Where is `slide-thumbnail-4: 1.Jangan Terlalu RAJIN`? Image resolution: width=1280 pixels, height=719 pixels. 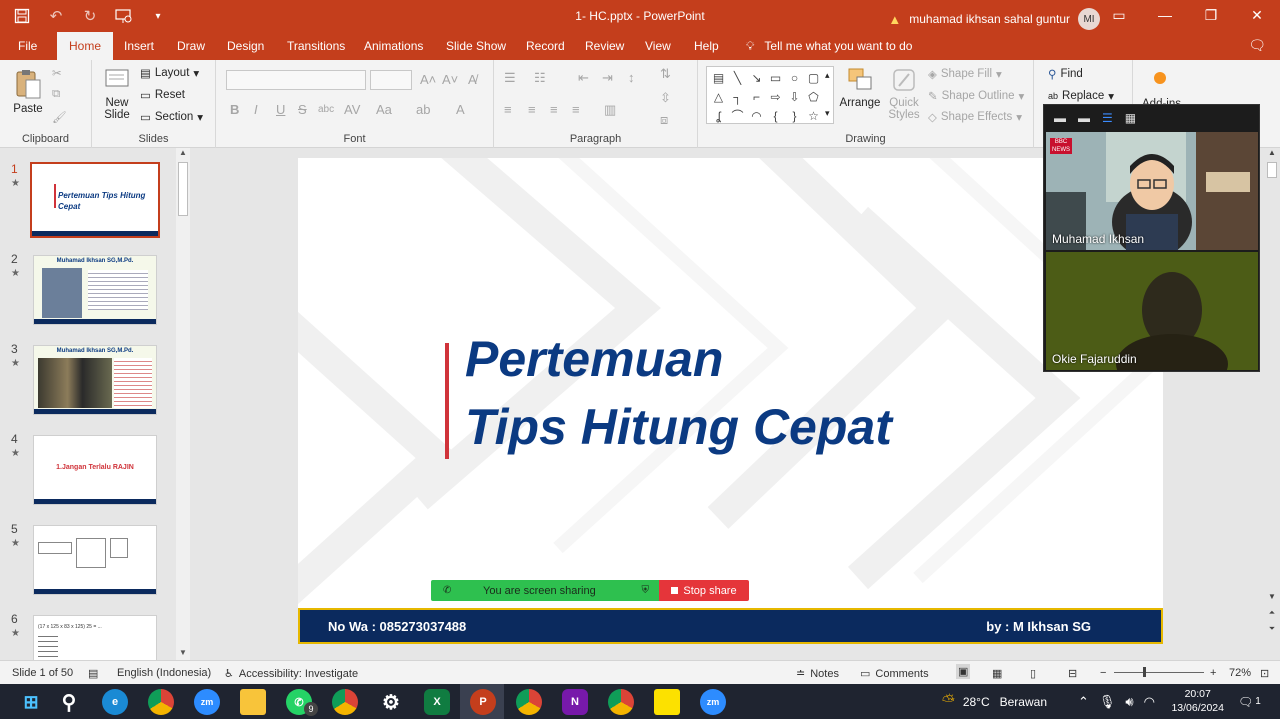 slide-thumbnail-4: 1.Jangan Terlalu RAJIN is located at coordinates (95, 470).